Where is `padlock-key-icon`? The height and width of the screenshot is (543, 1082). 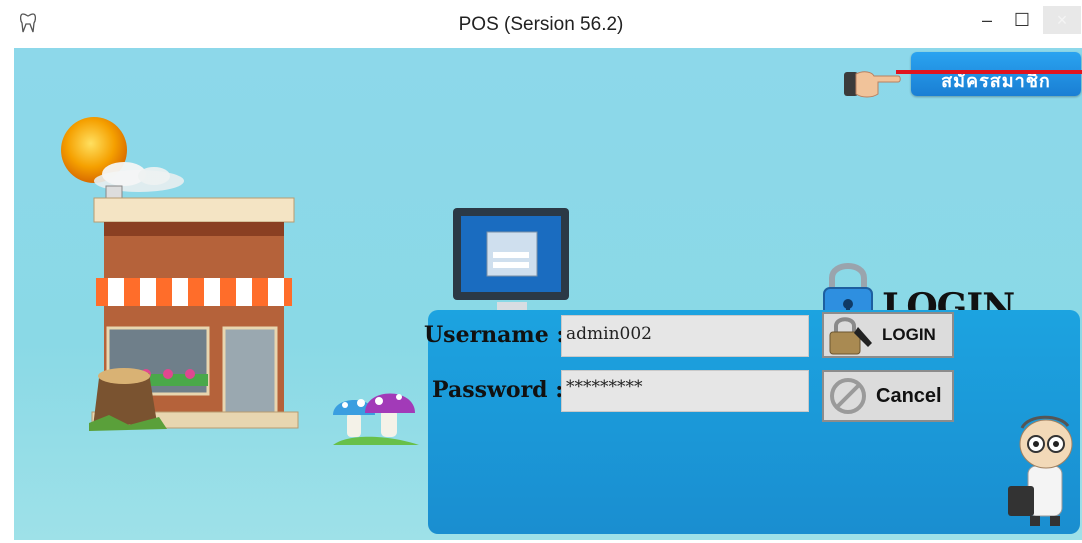
padlock-key-icon is located at coordinates (850, 336).